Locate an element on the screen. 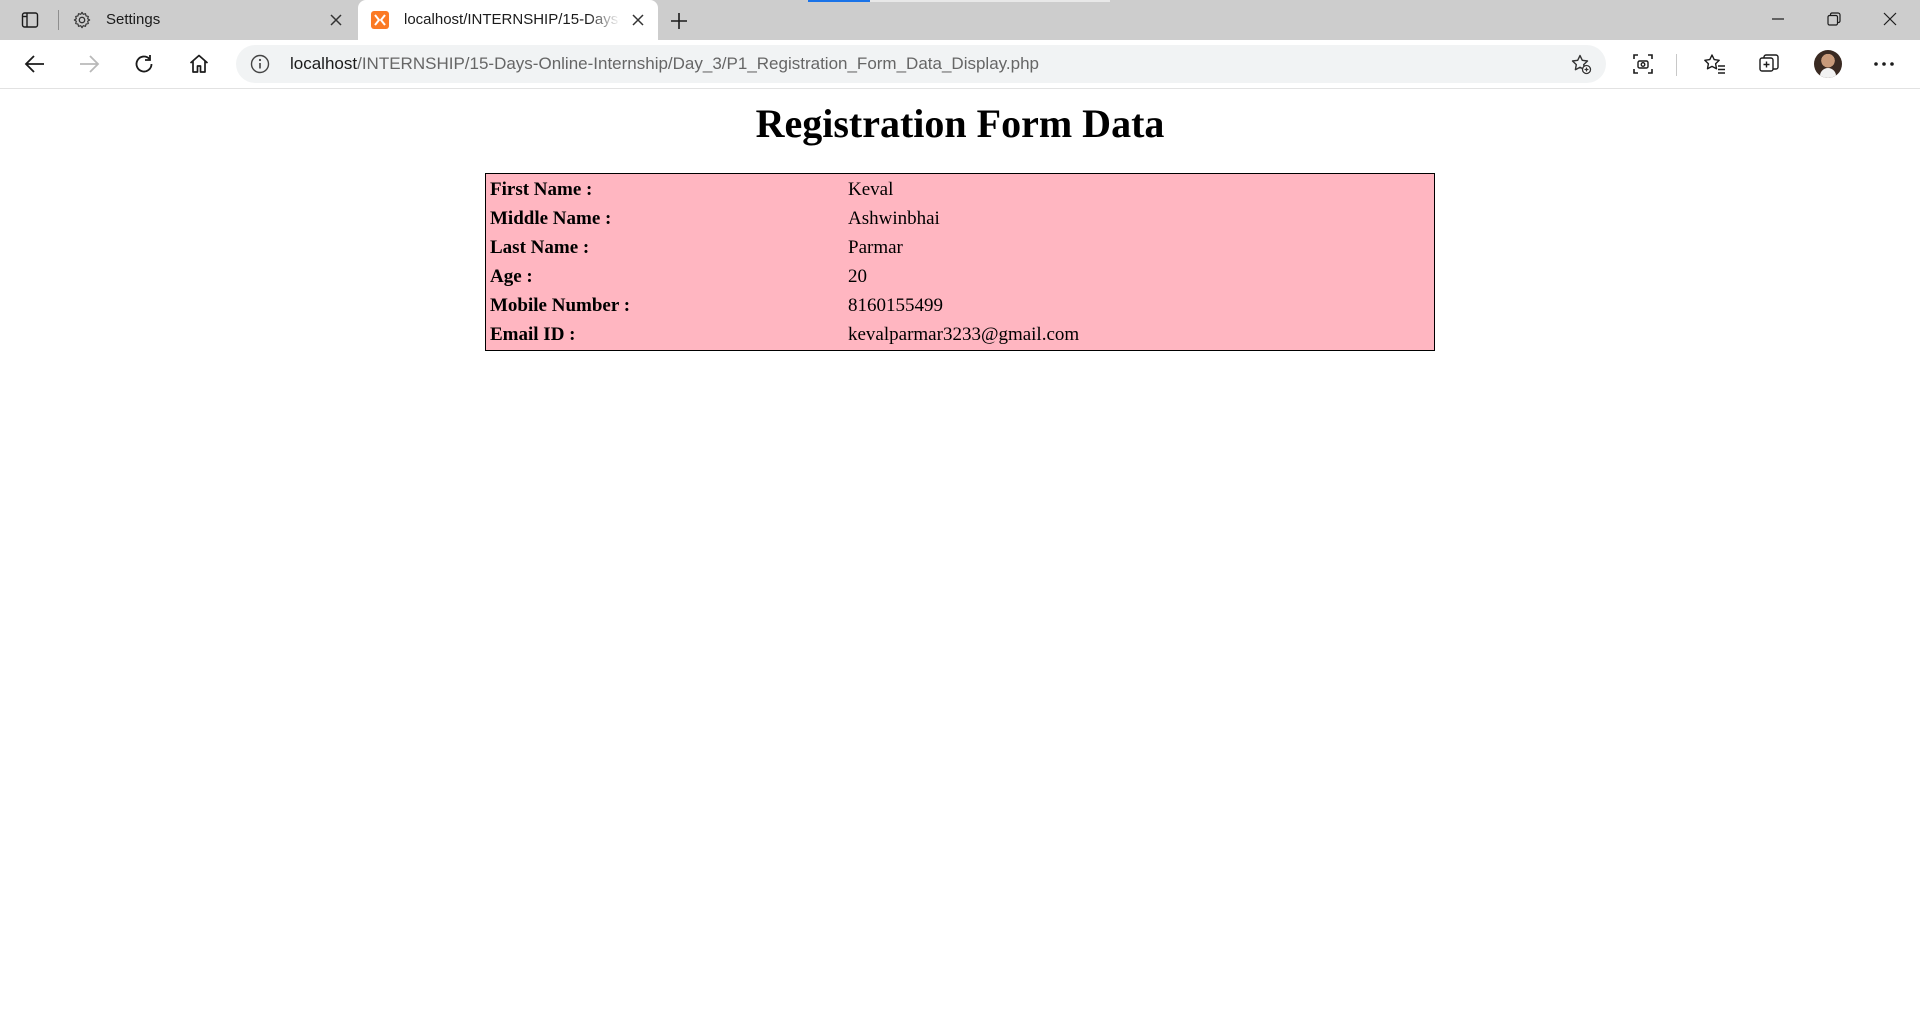  field-value: Ashwinbhai is located at coordinates (894, 218).